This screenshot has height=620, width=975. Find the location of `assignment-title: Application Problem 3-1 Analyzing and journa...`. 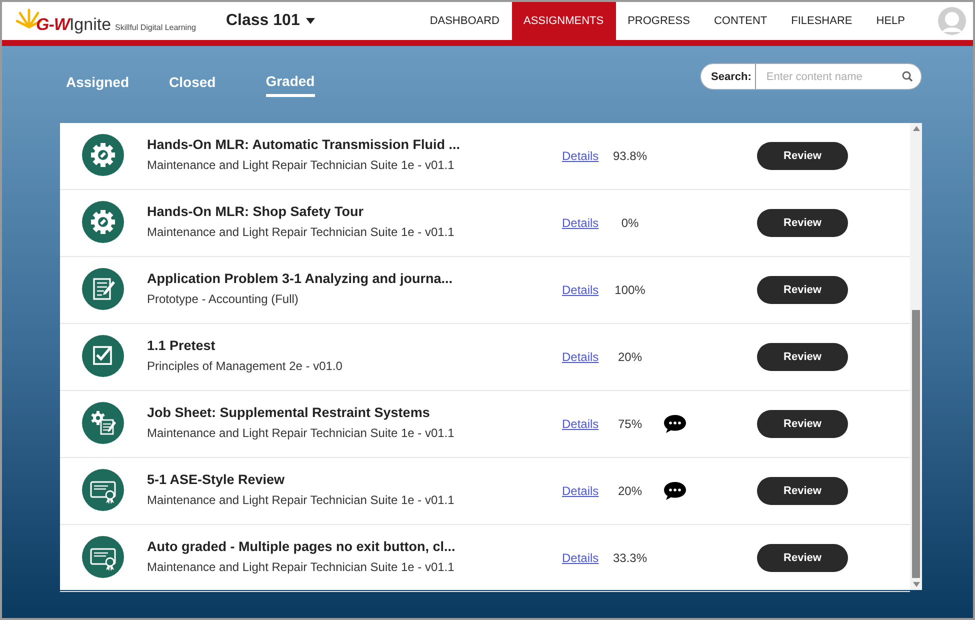

assignment-title: Application Problem 3-1 Analyzing and journa... is located at coordinates (300, 278).